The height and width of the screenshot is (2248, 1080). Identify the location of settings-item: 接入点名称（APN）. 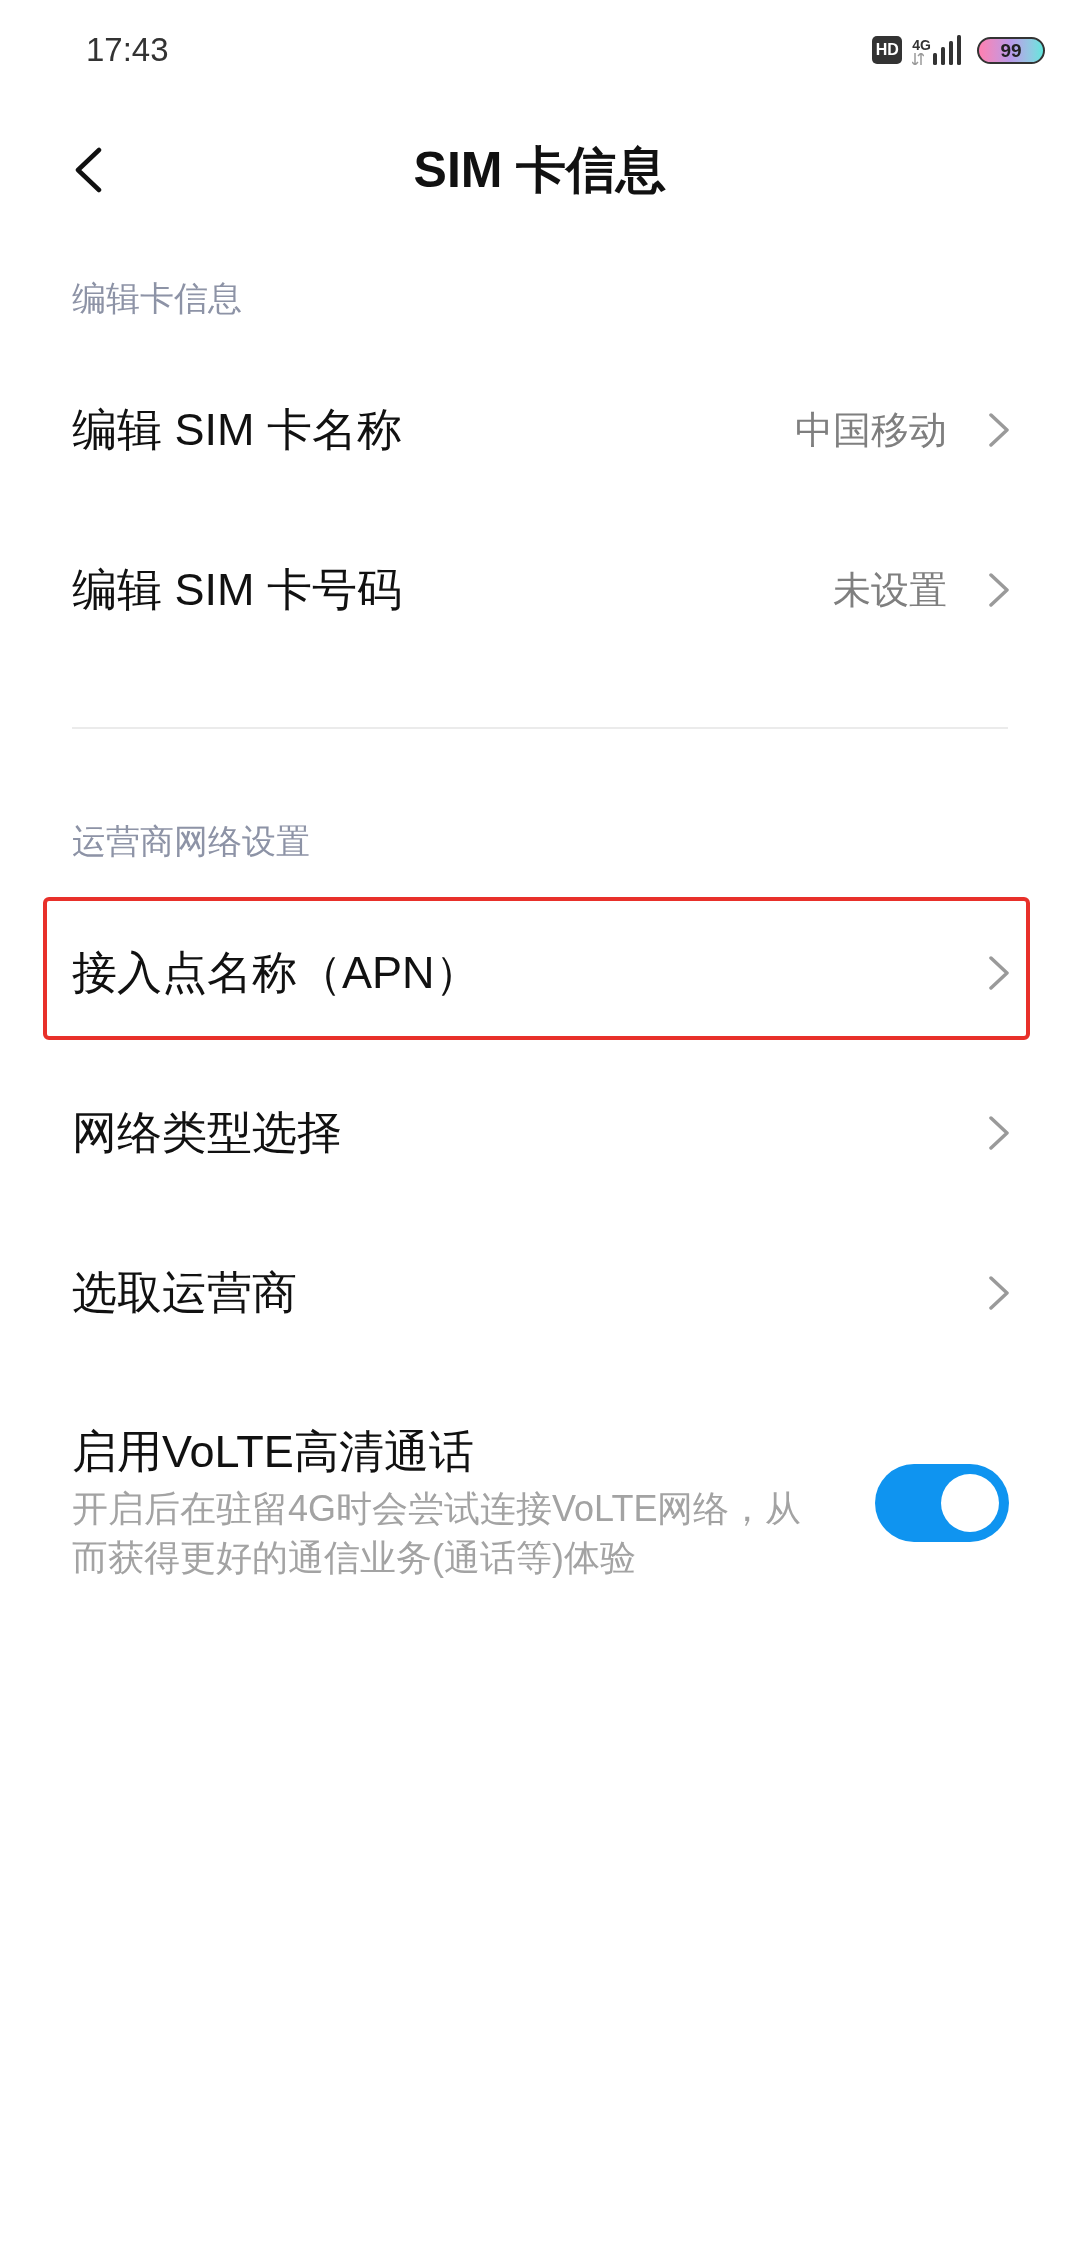
(540, 973).